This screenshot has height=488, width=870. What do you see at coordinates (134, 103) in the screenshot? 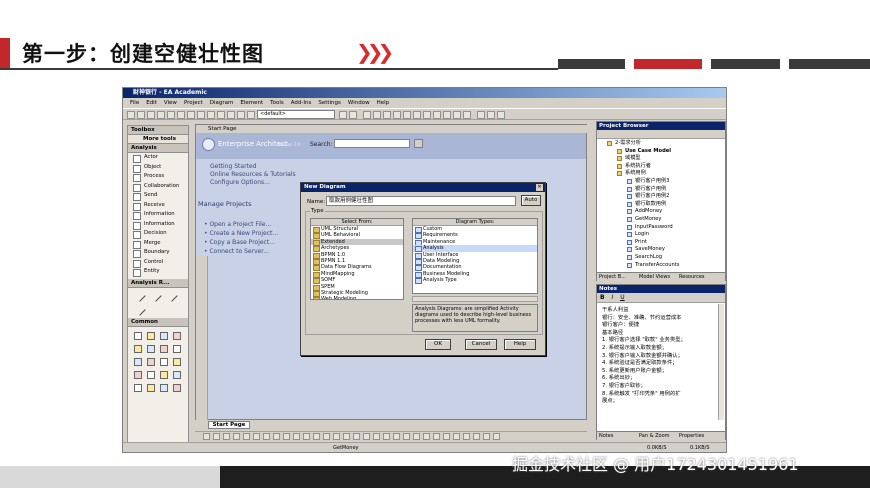
I see `menu-file: File` at bounding box center [134, 103].